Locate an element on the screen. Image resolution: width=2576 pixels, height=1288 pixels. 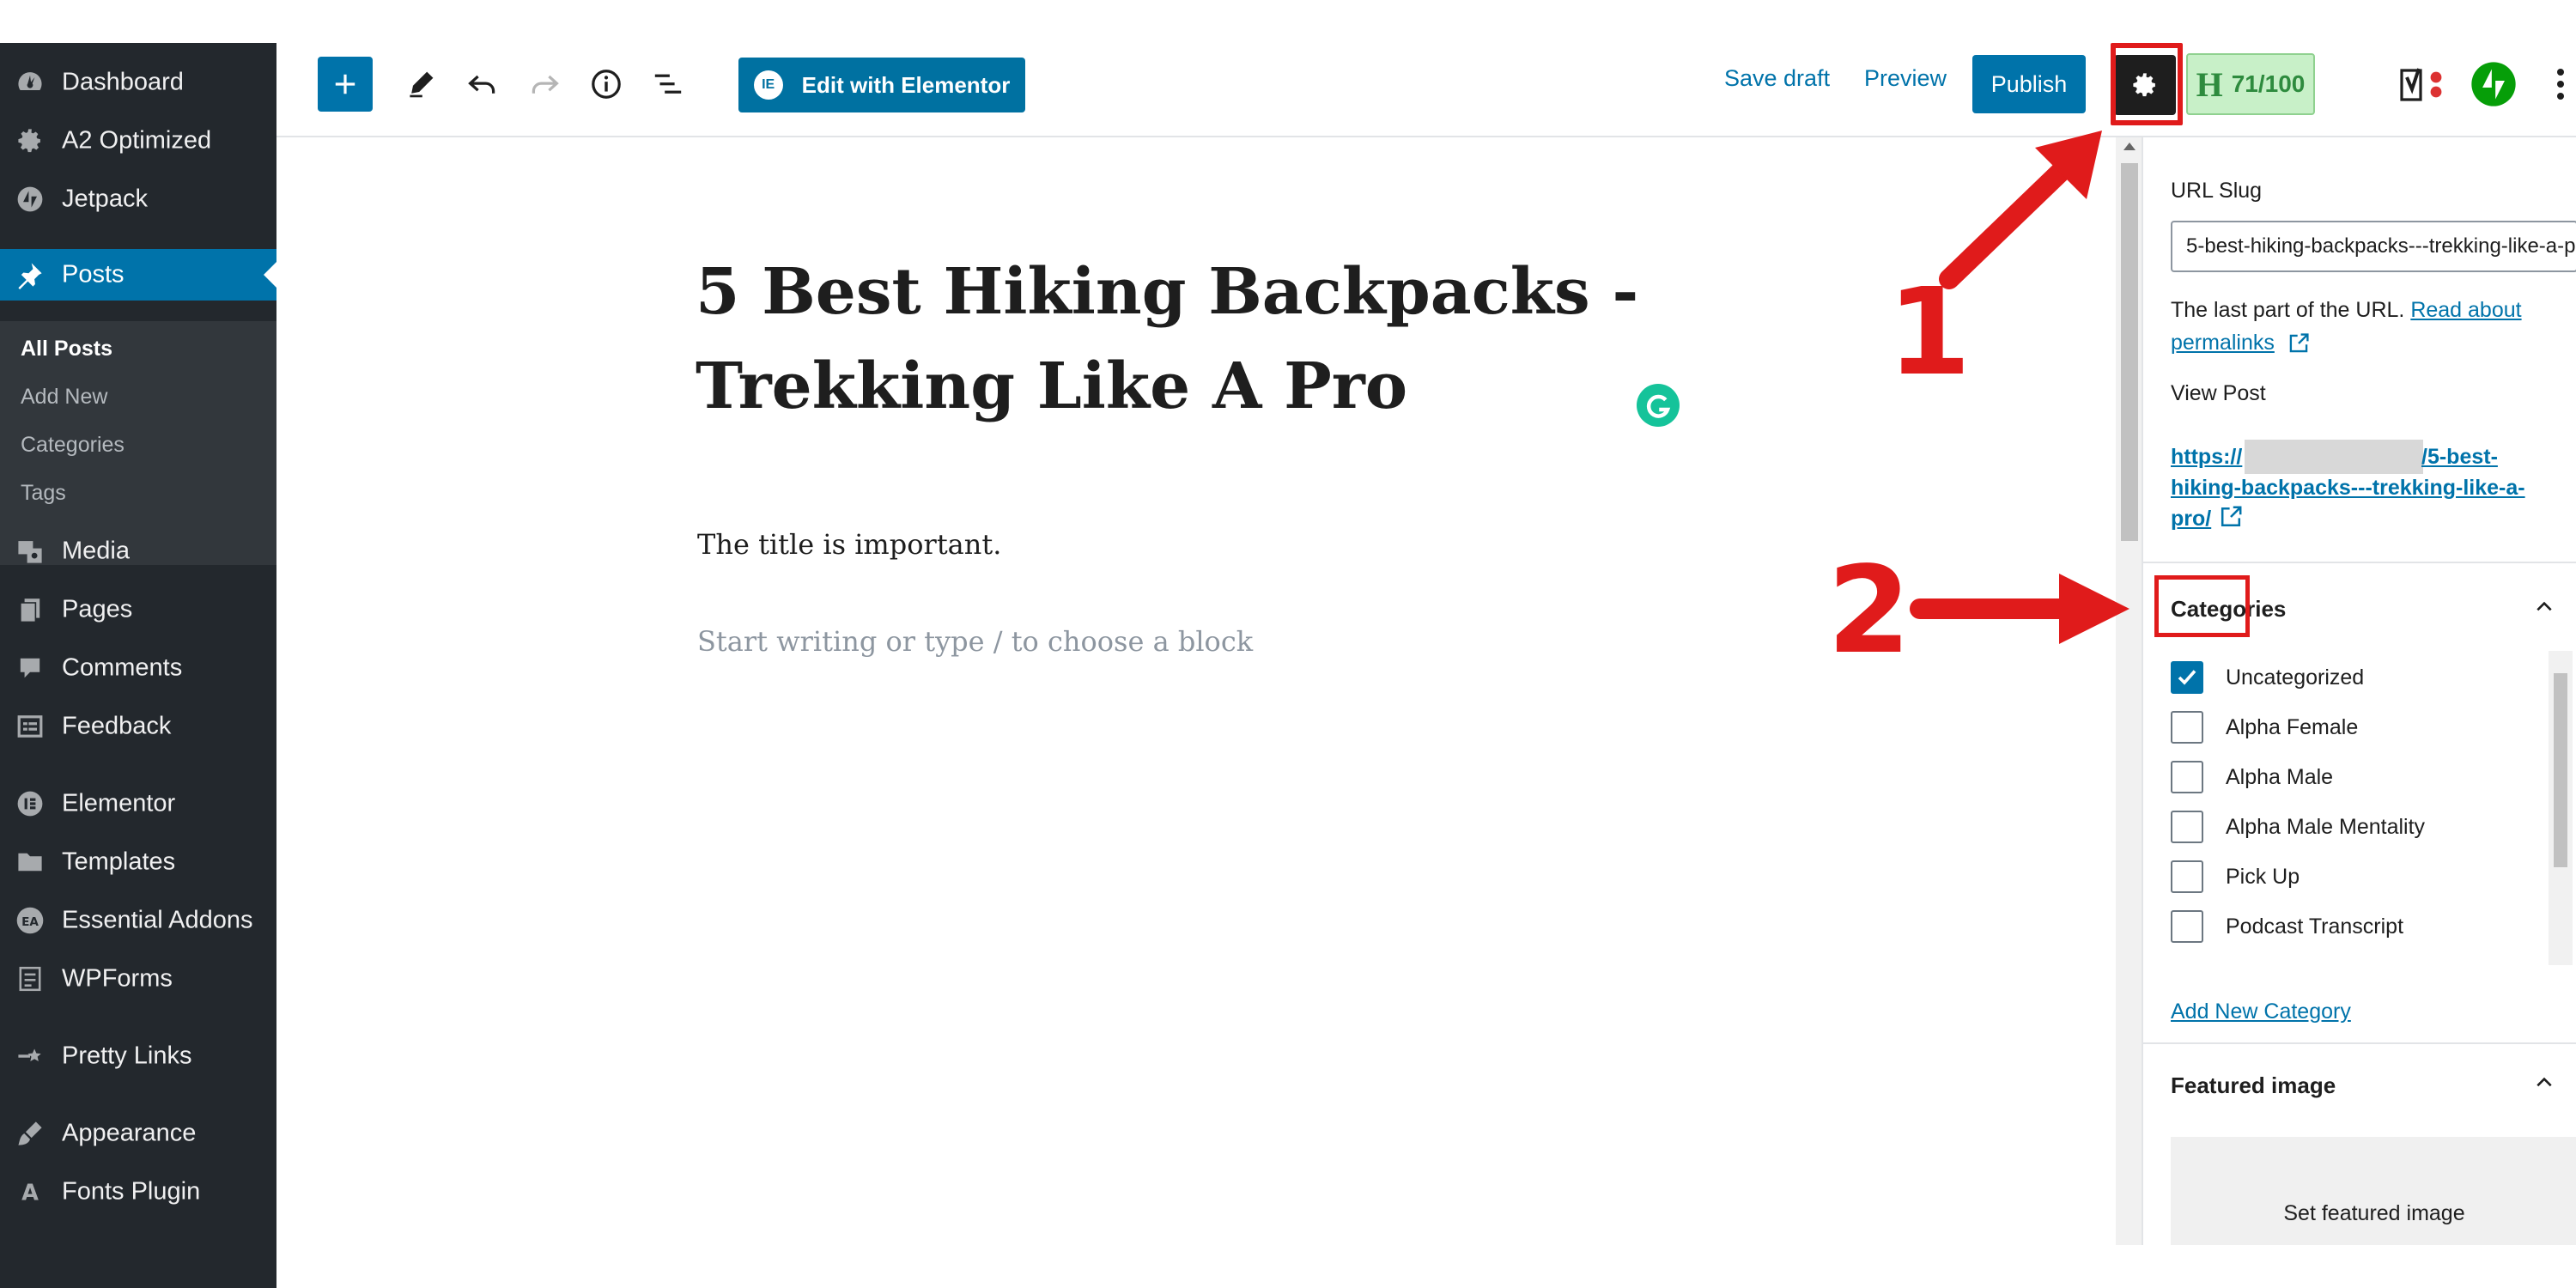
gear-icon is located at coordinates (30, 141).